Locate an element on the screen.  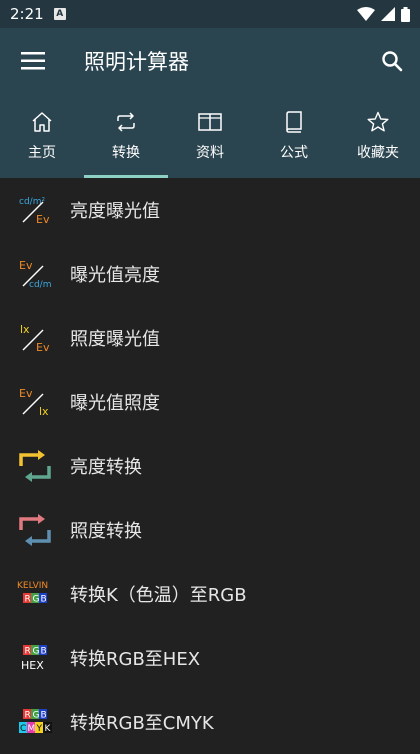
tab-data: 资料 is located at coordinates (210, 136).